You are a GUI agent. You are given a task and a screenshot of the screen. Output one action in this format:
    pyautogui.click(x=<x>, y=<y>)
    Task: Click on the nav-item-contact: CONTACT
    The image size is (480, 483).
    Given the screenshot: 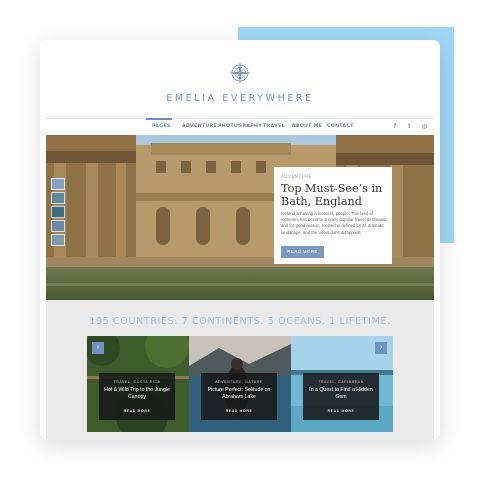 What is the action you would take?
    pyautogui.click(x=340, y=126)
    